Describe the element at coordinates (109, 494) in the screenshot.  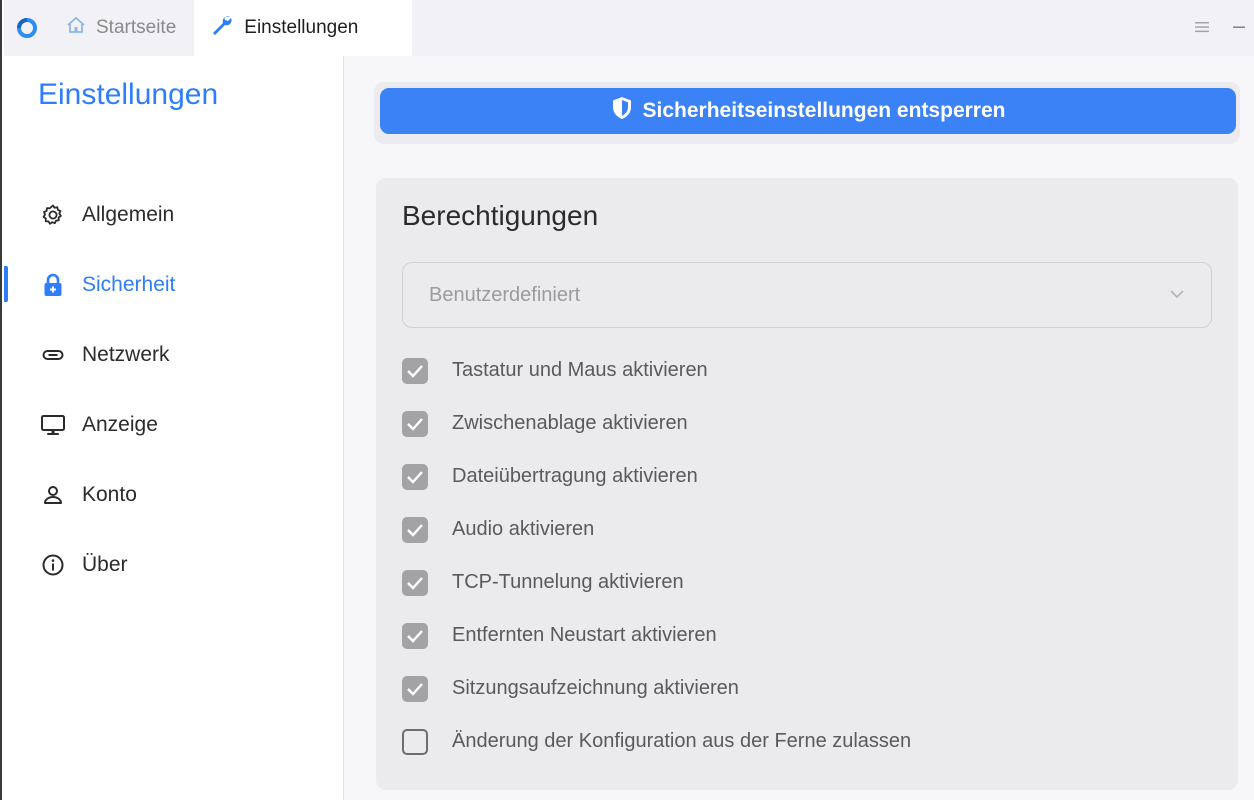
I see `sidebar-item-label: Konto` at that location.